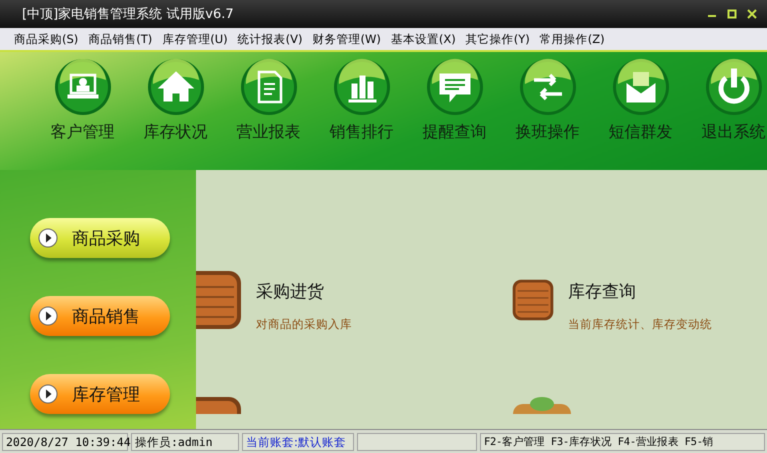 The image size is (767, 453). I want to click on module-description: 当前库存统计、库存变动统, so click(640, 324).